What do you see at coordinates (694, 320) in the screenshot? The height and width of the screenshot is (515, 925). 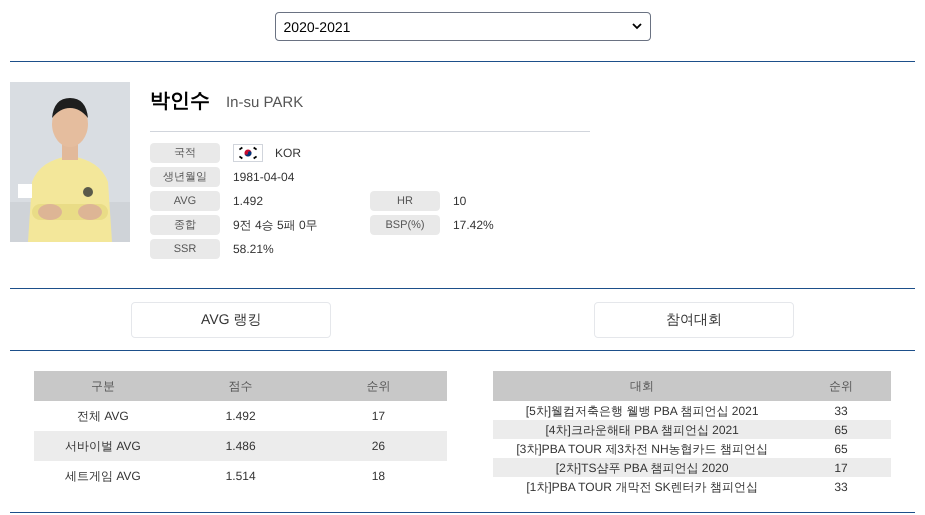 I see `section-button: 참여대회` at bounding box center [694, 320].